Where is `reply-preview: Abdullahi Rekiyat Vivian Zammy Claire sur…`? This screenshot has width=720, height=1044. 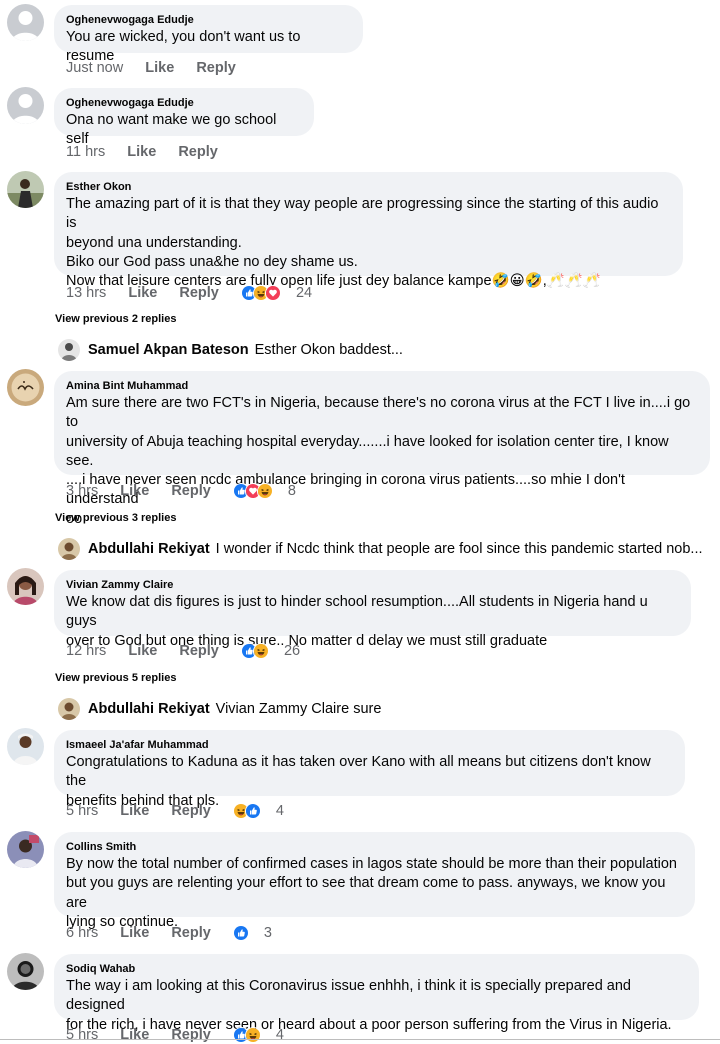
reply-preview: Abdullahi Rekiyat Vivian Zammy Claire sur… is located at coordinates (383, 709).